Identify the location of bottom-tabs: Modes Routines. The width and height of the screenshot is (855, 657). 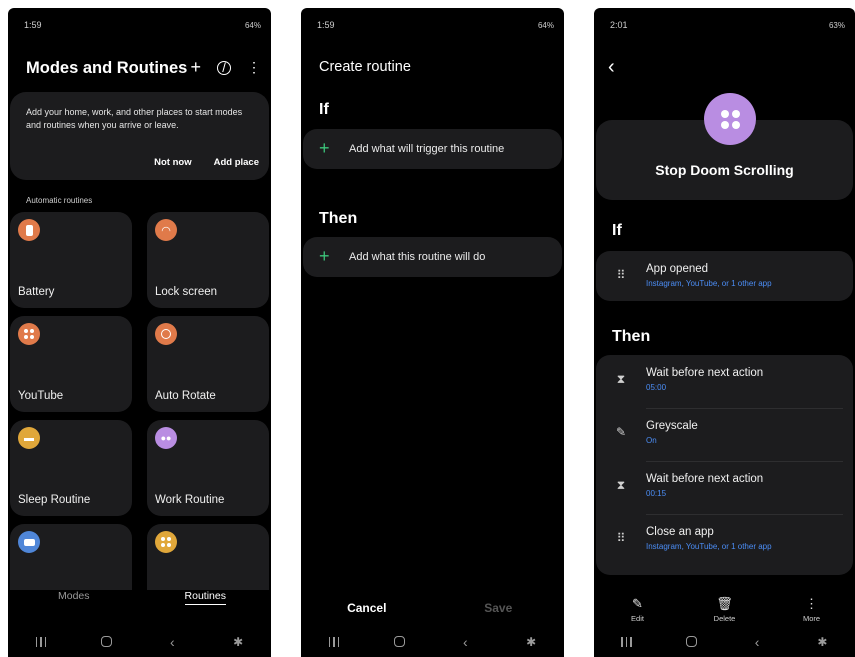
(139, 605).